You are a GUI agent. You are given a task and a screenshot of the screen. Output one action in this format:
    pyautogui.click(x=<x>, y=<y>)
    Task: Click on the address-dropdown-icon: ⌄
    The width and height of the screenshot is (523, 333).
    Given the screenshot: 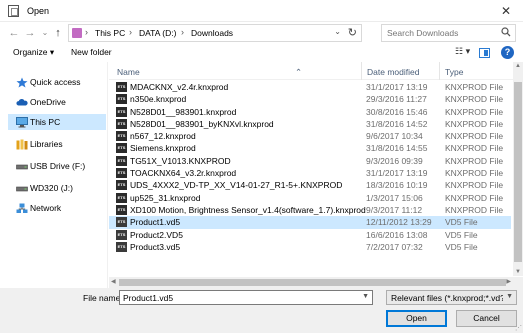 What is the action you would take?
    pyautogui.click(x=337, y=31)
    